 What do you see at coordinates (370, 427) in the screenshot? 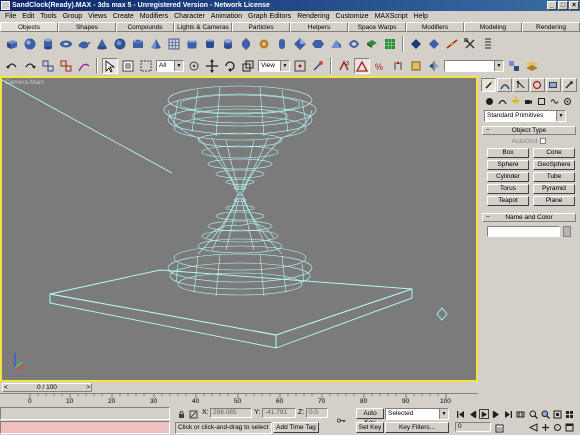
I see `set-key-button: Set Key` at bounding box center [370, 427].